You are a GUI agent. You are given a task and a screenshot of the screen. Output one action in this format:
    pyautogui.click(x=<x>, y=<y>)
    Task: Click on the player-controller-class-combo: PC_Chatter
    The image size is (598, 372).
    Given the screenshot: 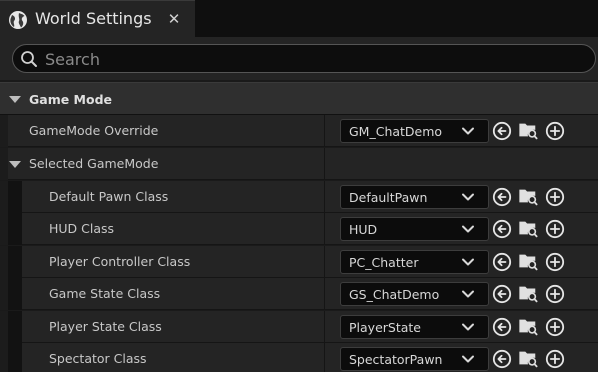 What is the action you would take?
    pyautogui.click(x=414, y=262)
    